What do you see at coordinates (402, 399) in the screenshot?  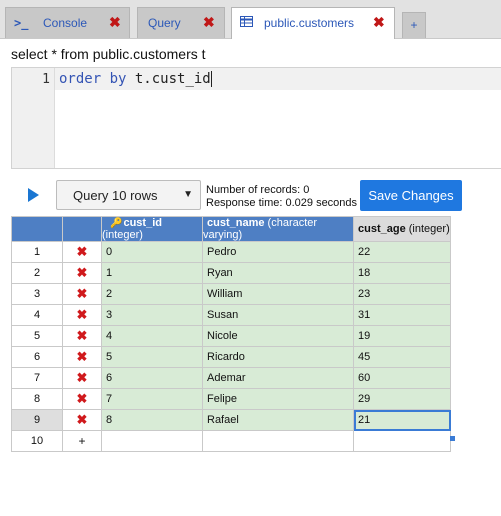 I see `cell-cust-age: 29` at bounding box center [402, 399].